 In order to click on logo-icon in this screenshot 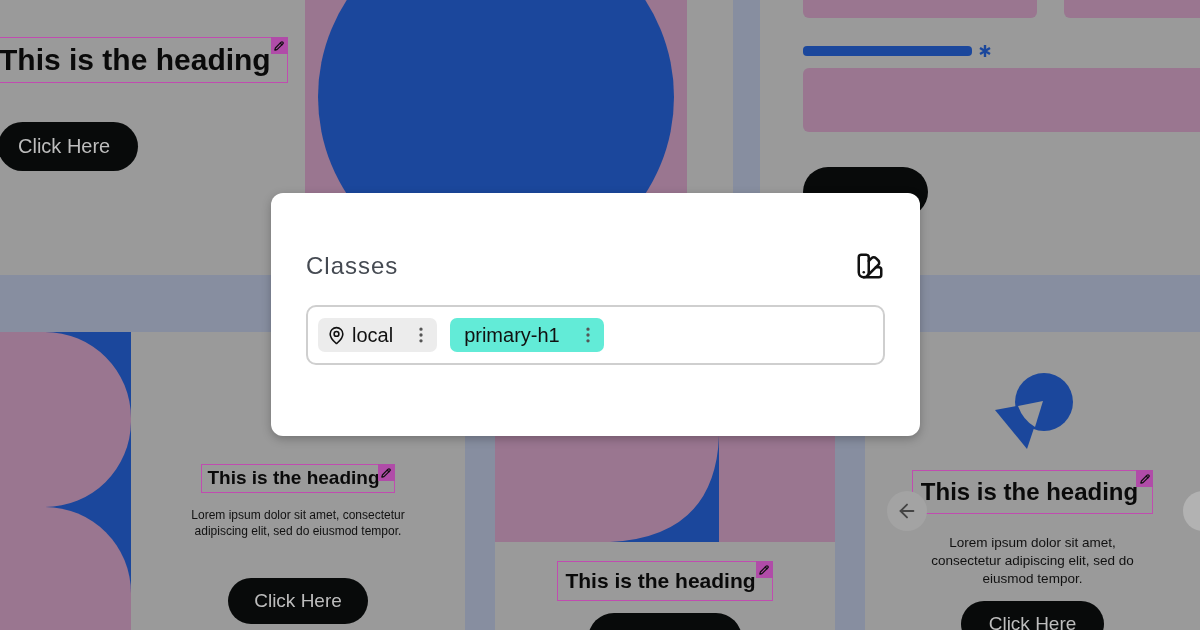, I will do `click(1032, 411)`.